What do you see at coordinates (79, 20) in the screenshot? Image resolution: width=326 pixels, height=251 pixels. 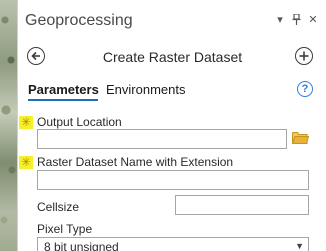 I see `pane-title: Geoprocessing` at bounding box center [79, 20].